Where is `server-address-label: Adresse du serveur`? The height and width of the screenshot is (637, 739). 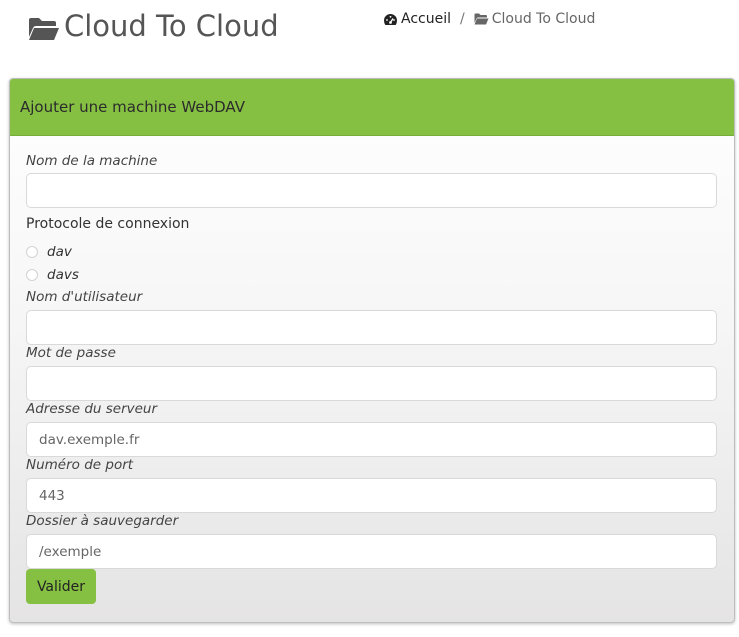
server-address-label: Adresse du serveur is located at coordinates (92, 409).